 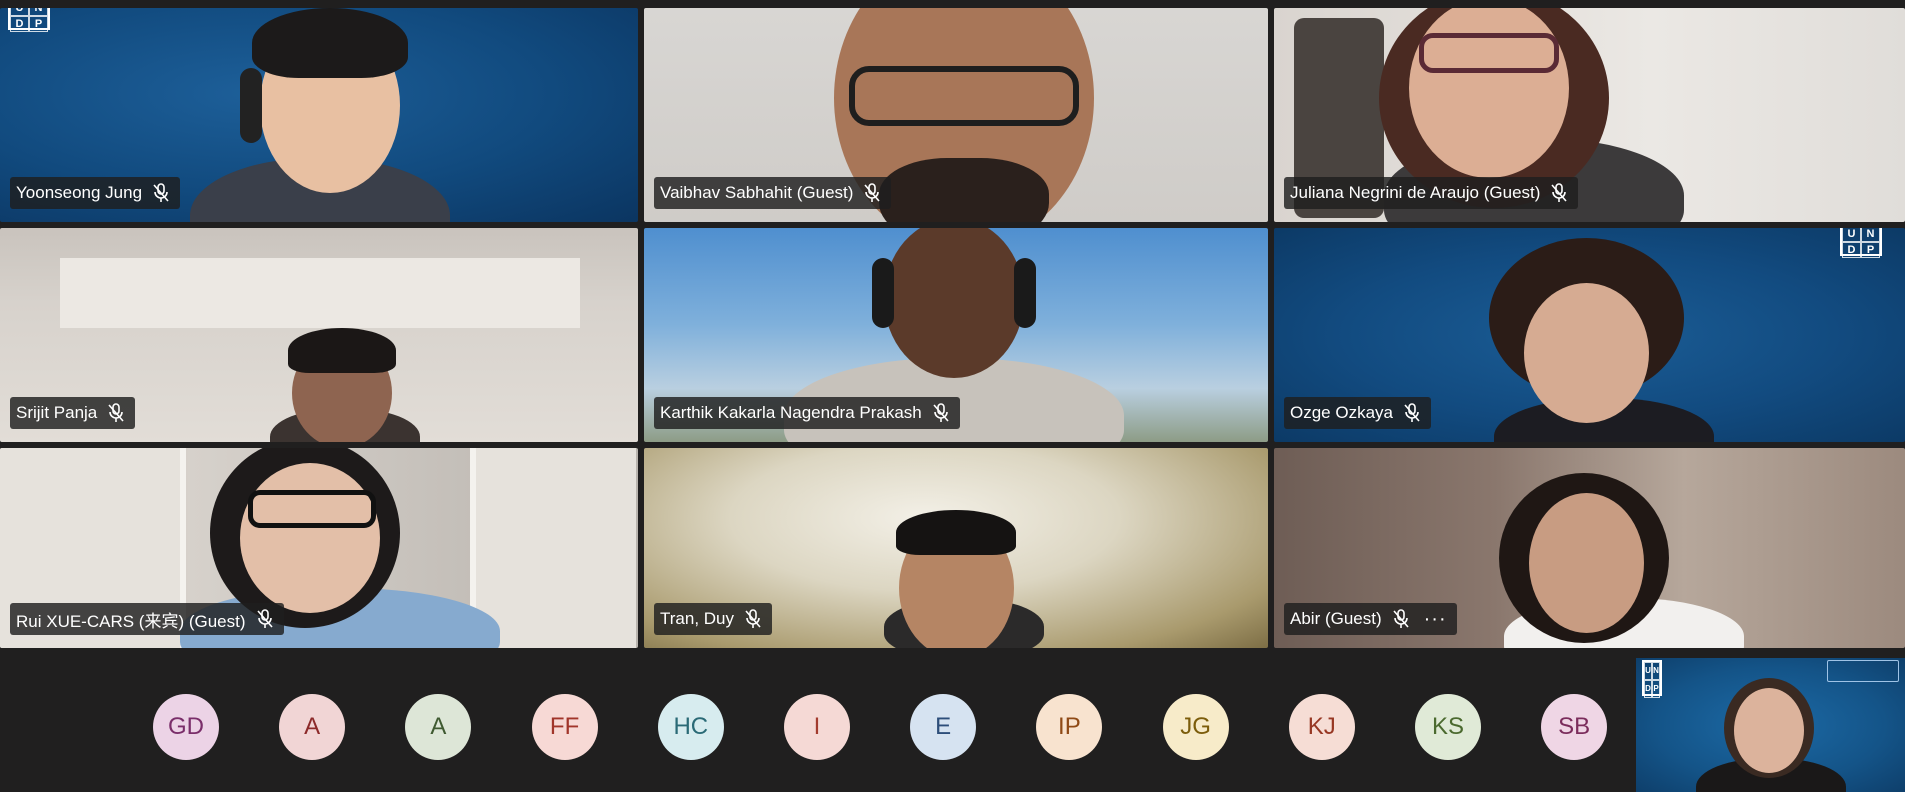 What do you see at coordinates (690, 727) in the screenshot?
I see `participant-avatar: HC` at bounding box center [690, 727].